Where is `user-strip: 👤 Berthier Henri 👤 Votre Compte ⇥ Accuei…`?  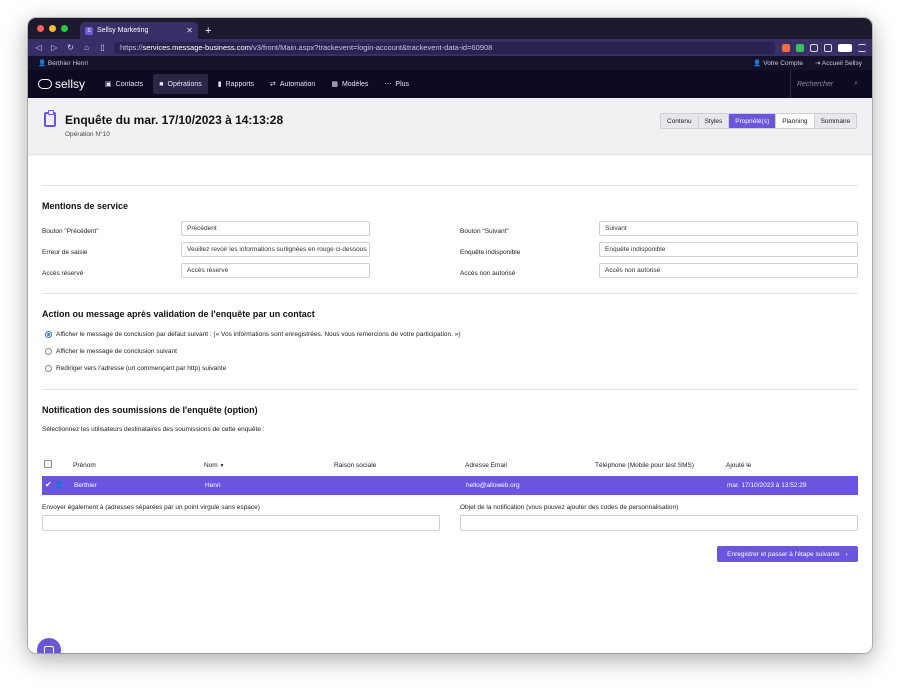 user-strip: 👤 Berthier Henri 👤 Votre Compte ⇥ Accuei… is located at coordinates (450, 63).